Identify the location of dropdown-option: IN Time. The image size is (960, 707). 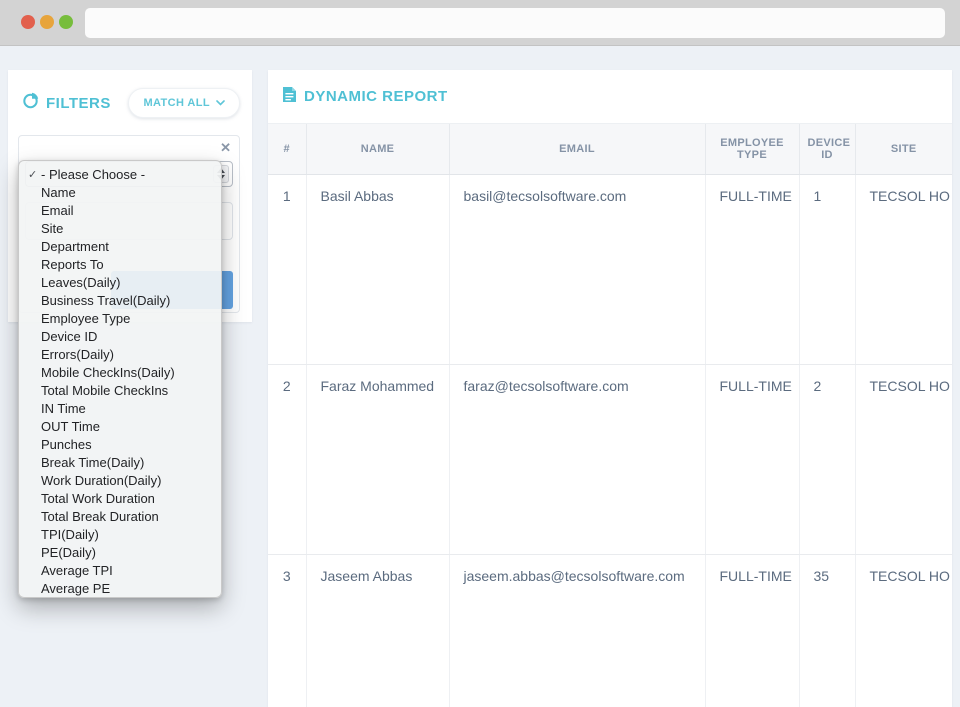
(120, 409).